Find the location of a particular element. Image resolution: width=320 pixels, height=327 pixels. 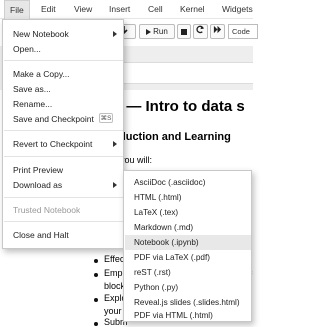

restart-run-all-button is located at coordinates (217, 31).